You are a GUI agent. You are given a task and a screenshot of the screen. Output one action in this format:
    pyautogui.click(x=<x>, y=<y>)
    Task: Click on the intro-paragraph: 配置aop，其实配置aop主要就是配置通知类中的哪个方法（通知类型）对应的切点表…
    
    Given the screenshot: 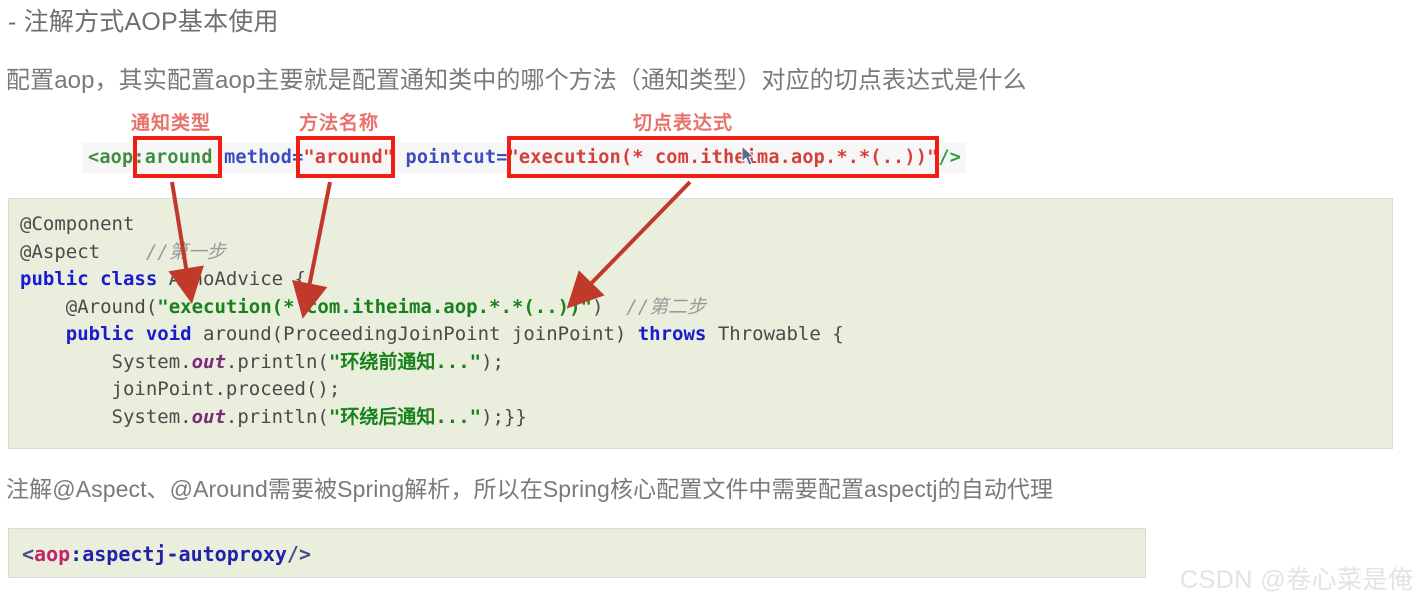 What is the action you would take?
    pyautogui.click(x=516, y=80)
    